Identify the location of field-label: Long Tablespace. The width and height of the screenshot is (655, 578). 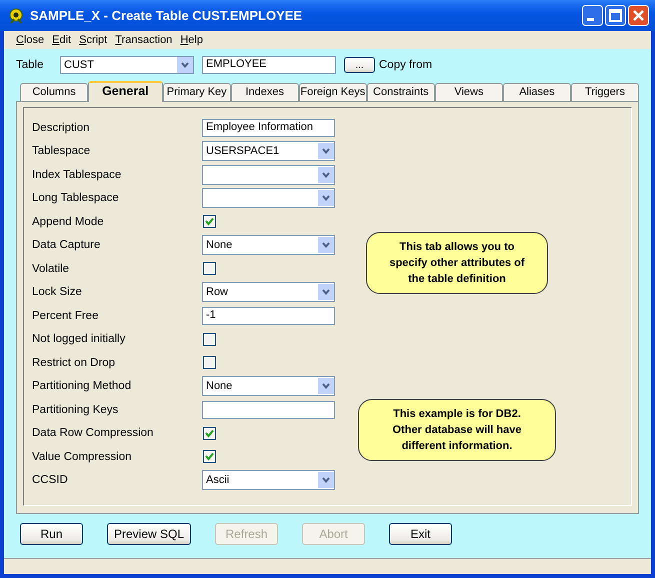
(76, 198).